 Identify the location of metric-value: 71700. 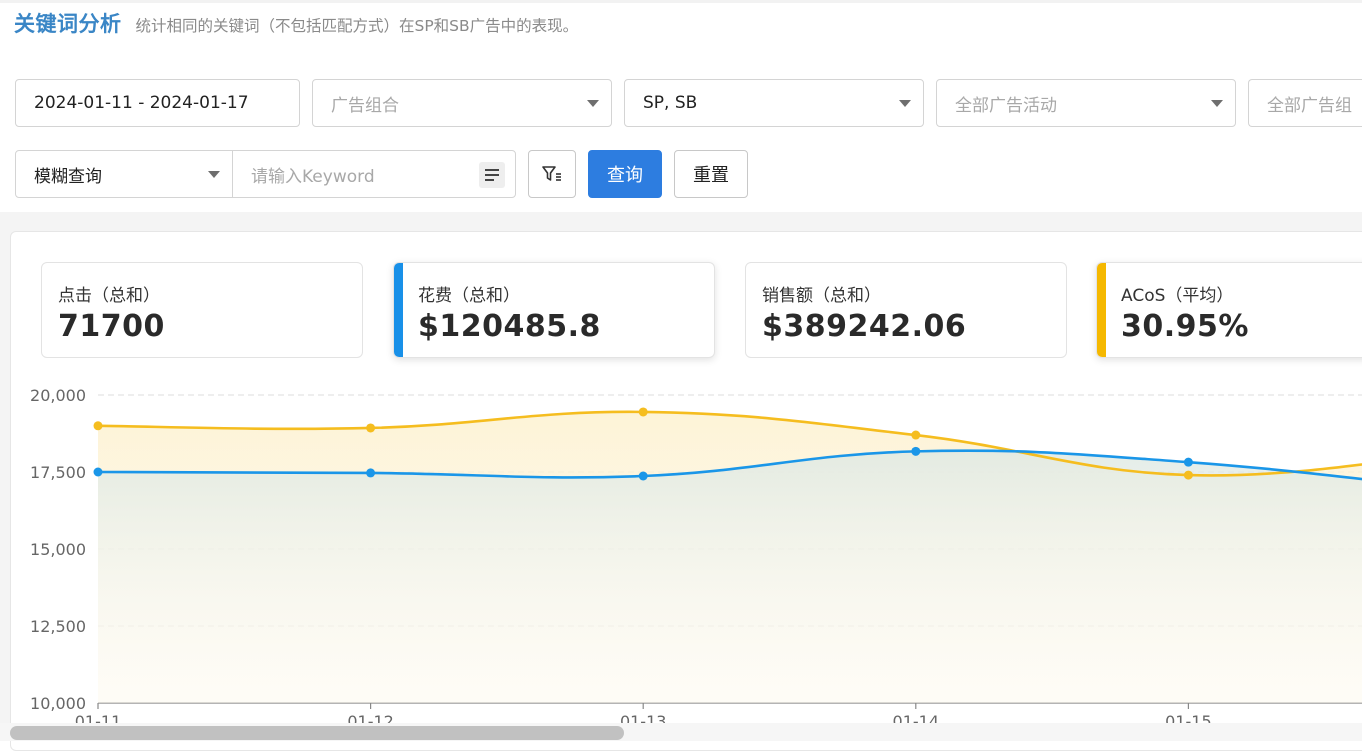
(111, 326).